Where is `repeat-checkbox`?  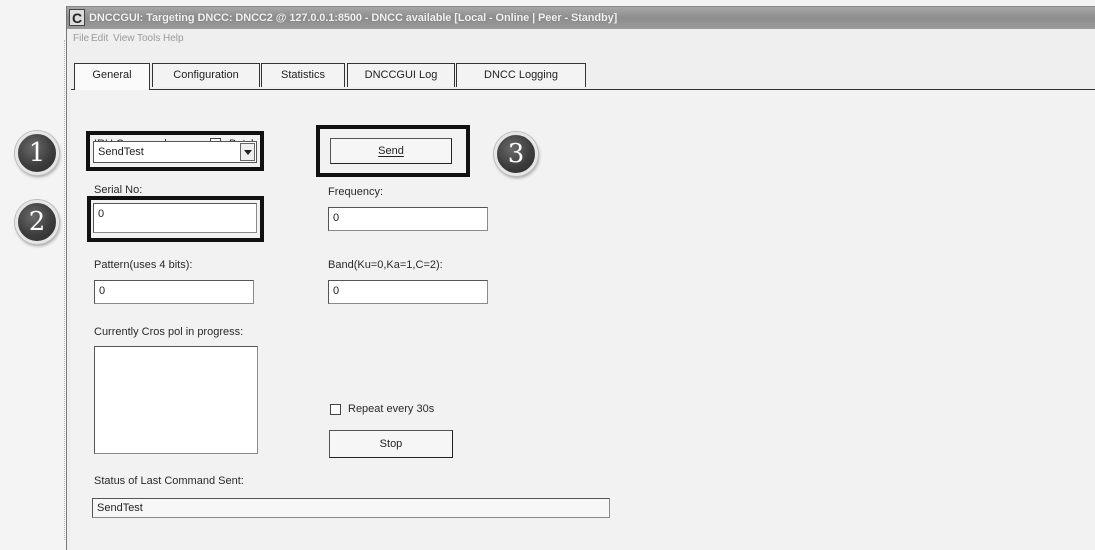 repeat-checkbox is located at coordinates (335, 409).